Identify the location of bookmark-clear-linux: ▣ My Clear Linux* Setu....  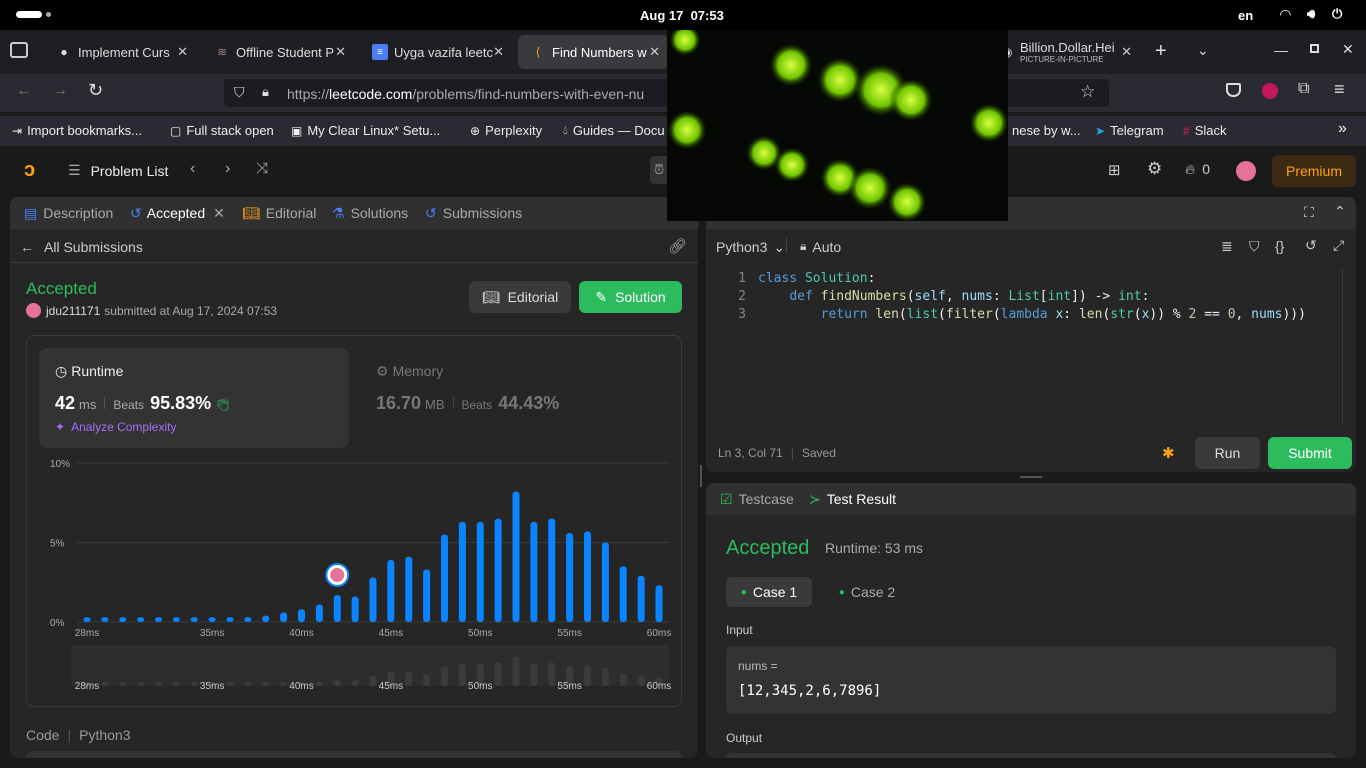
(365, 130).